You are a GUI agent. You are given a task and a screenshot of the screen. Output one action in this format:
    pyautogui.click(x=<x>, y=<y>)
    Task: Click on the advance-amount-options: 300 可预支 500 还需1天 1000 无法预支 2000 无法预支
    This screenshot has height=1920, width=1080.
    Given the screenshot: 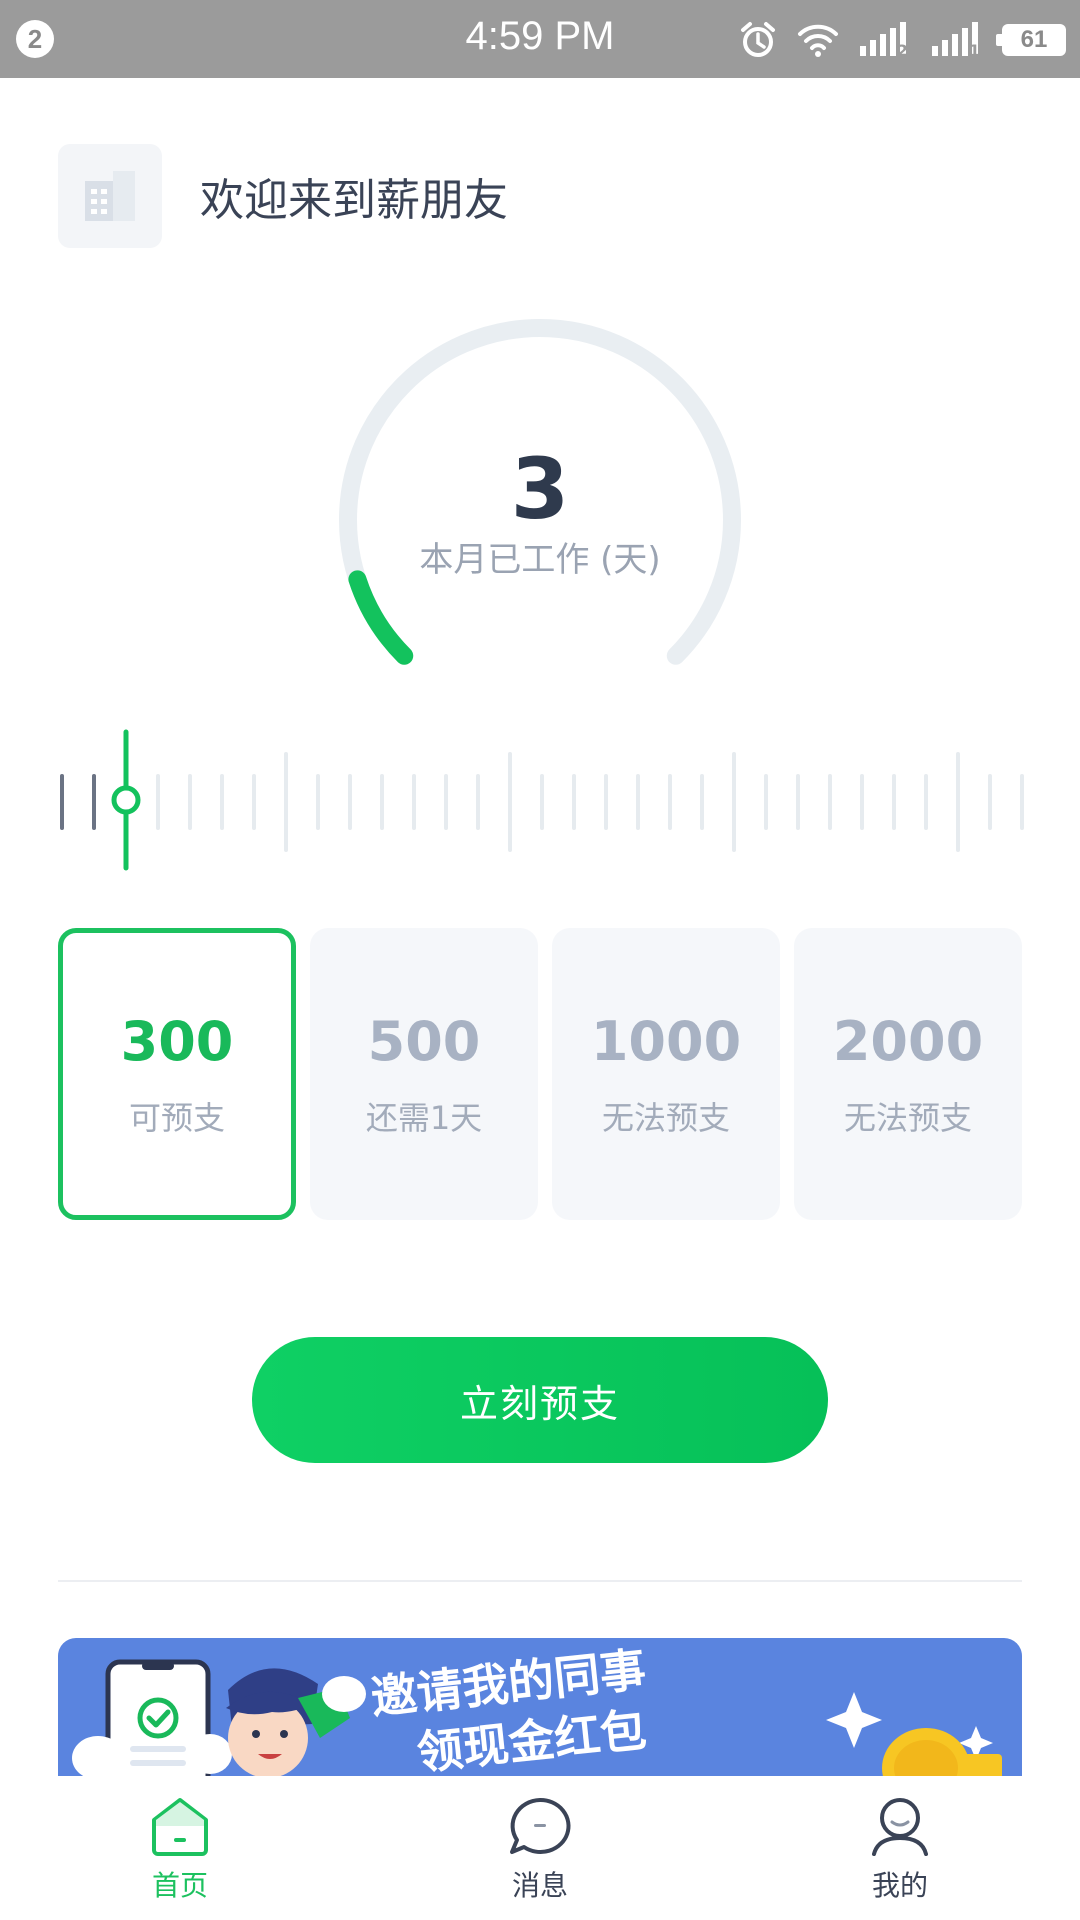 What is the action you would take?
    pyautogui.click(x=540, y=1074)
    